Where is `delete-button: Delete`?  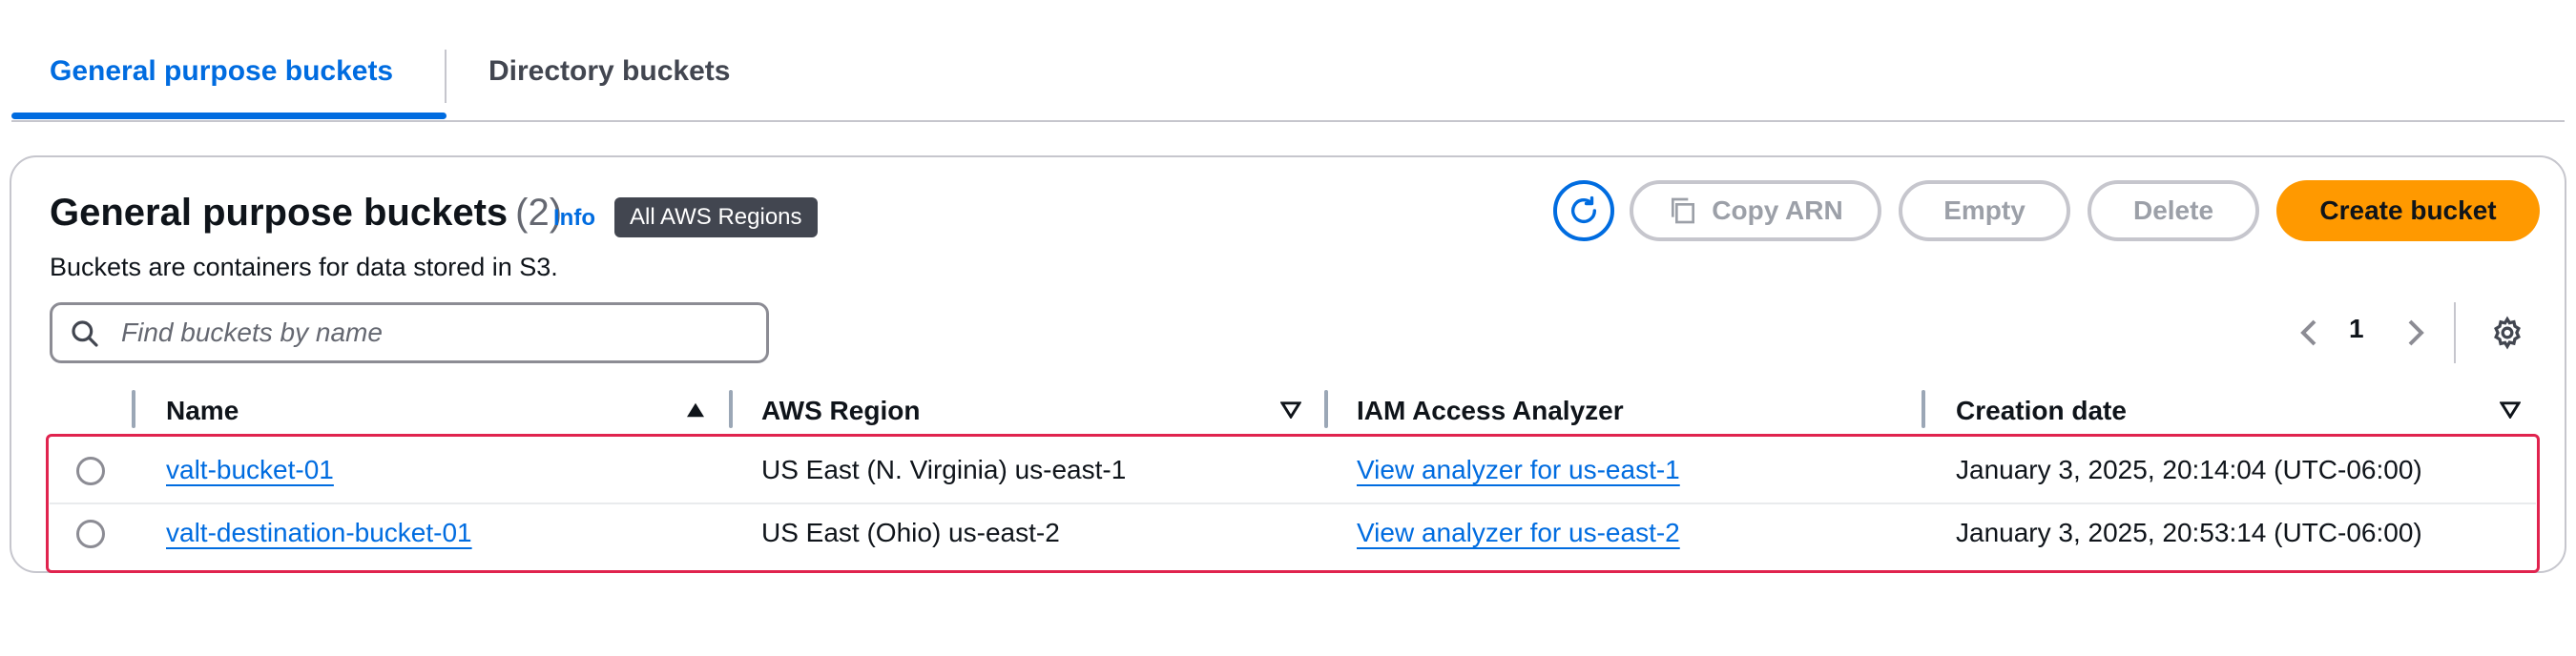
delete-button: Delete is located at coordinates (2173, 211).